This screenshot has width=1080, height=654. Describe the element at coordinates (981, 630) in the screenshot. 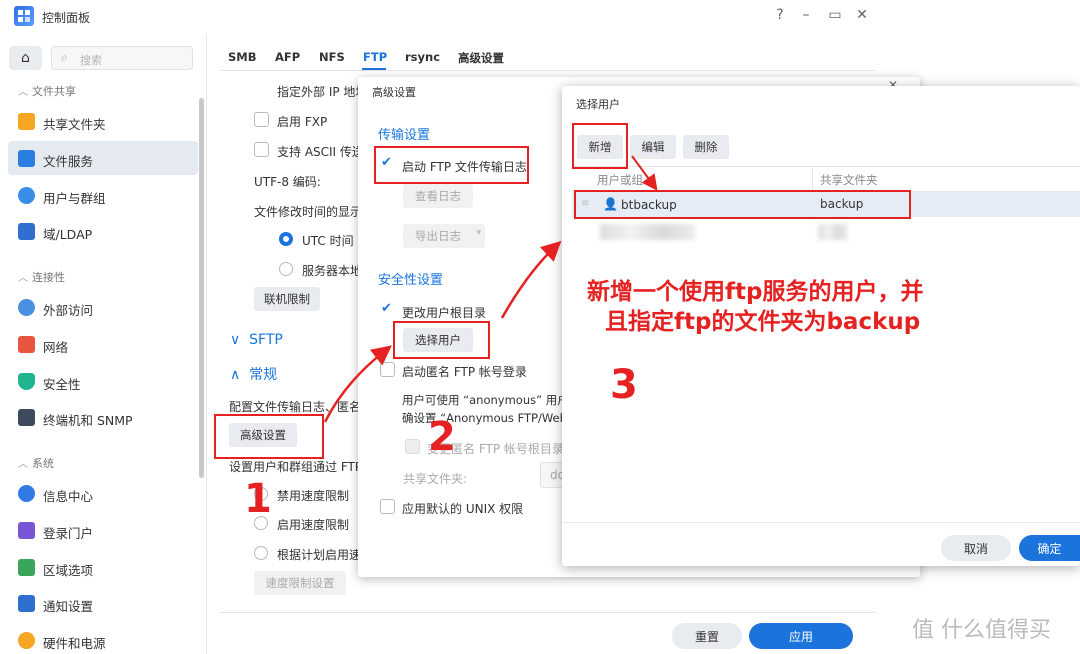

I see `watermark: 值 什么值得买` at that location.